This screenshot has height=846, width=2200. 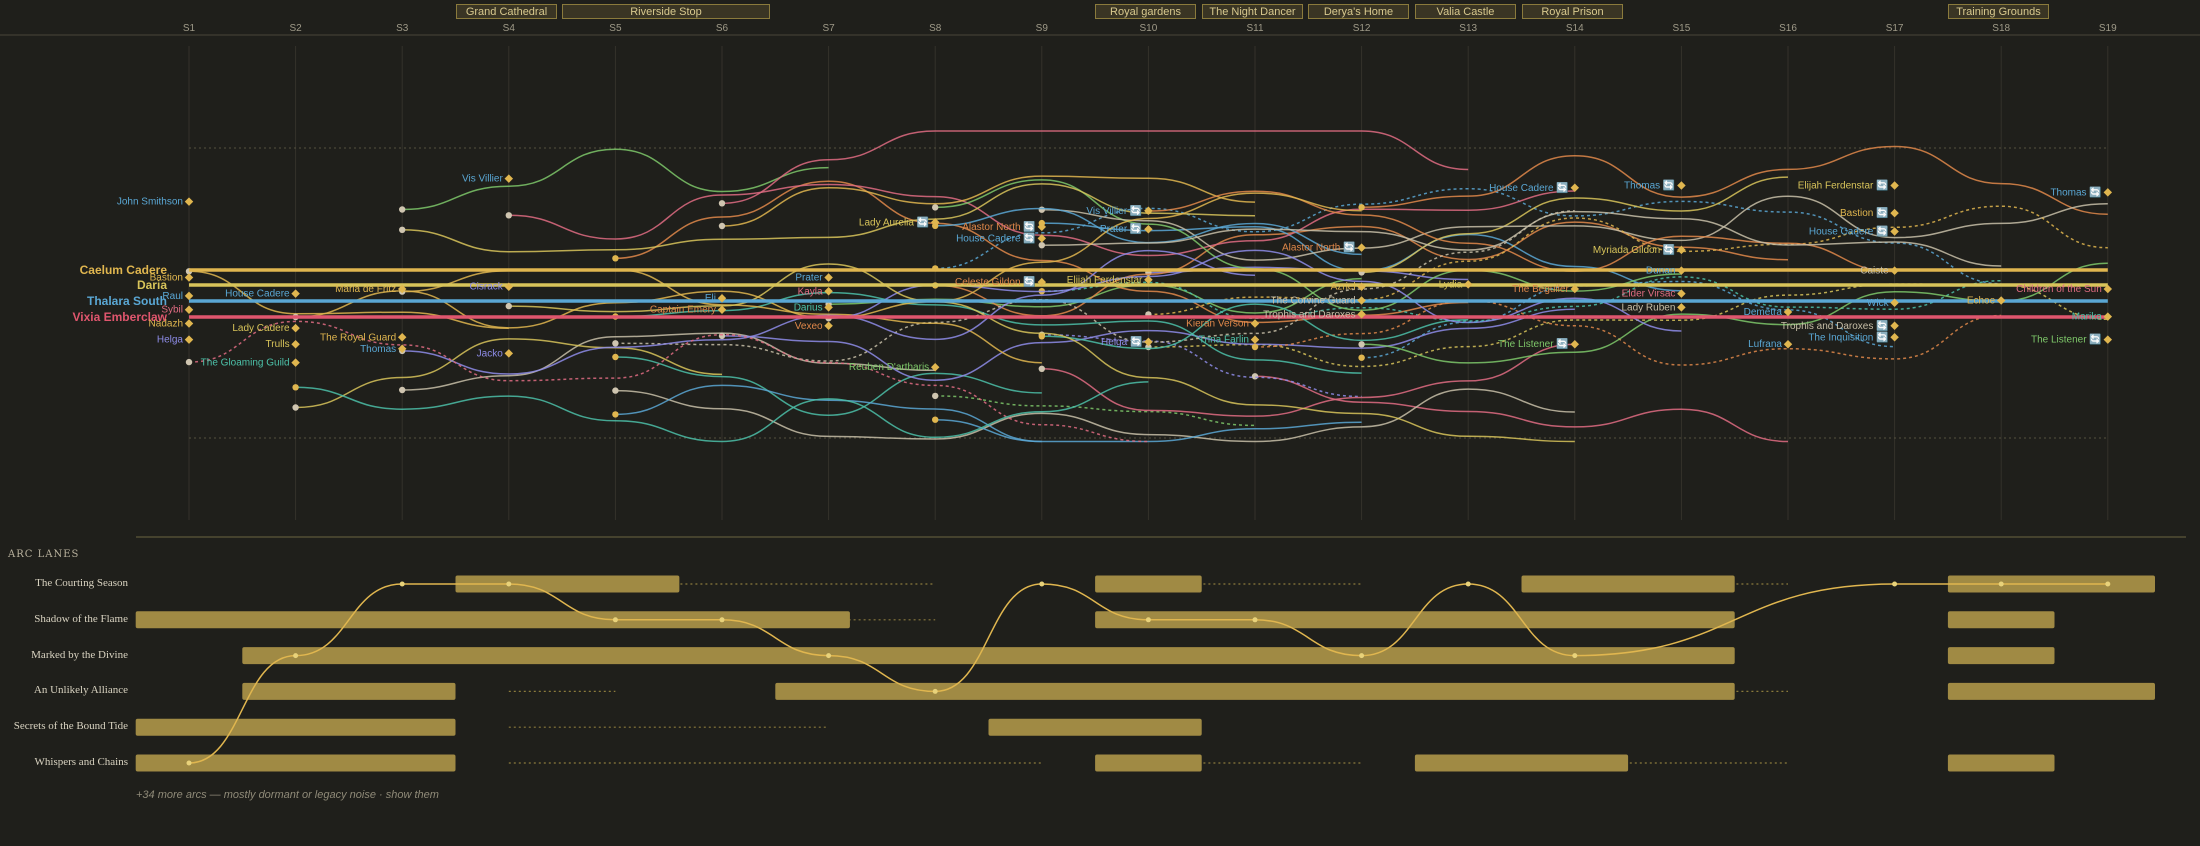 I want to click on session-label: S3, so click(x=402, y=28).